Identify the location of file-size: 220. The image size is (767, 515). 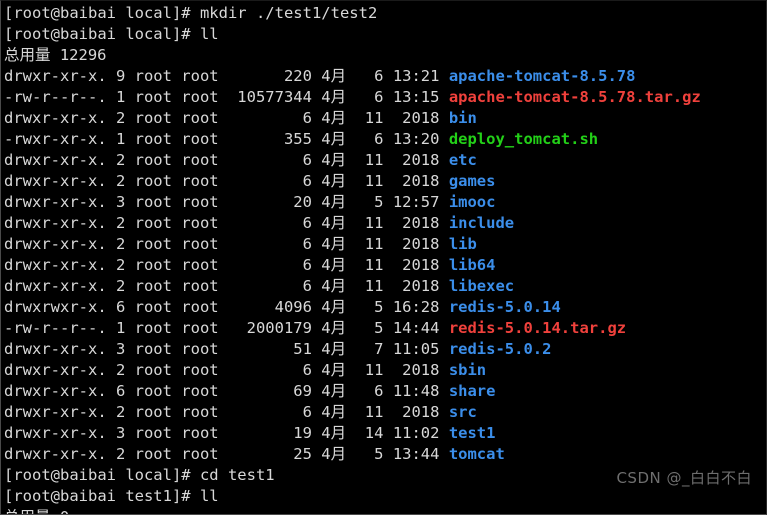
(274, 76).